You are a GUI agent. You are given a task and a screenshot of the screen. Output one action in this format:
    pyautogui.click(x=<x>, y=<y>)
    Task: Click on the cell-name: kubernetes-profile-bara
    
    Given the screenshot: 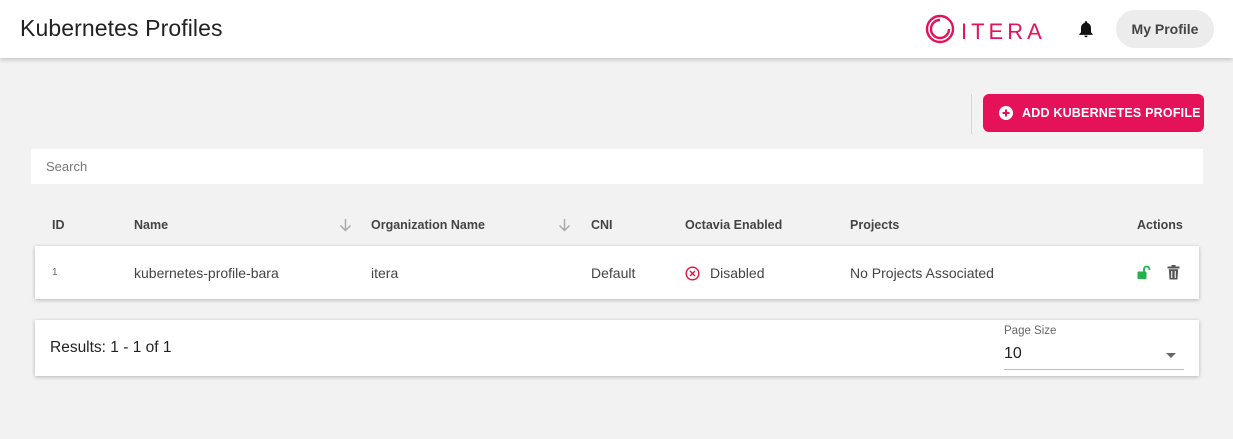 What is the action you would take?
    pyautogui.click(x=206, y=273)
    